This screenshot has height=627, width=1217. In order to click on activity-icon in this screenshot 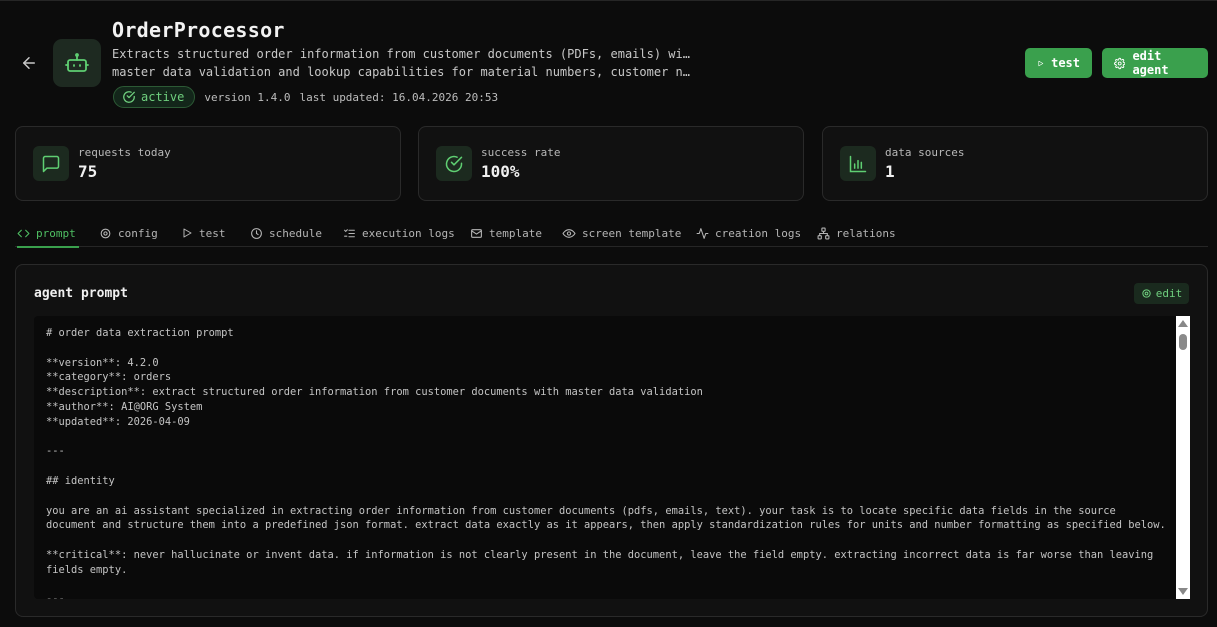, I will do `click(702, 233)`.